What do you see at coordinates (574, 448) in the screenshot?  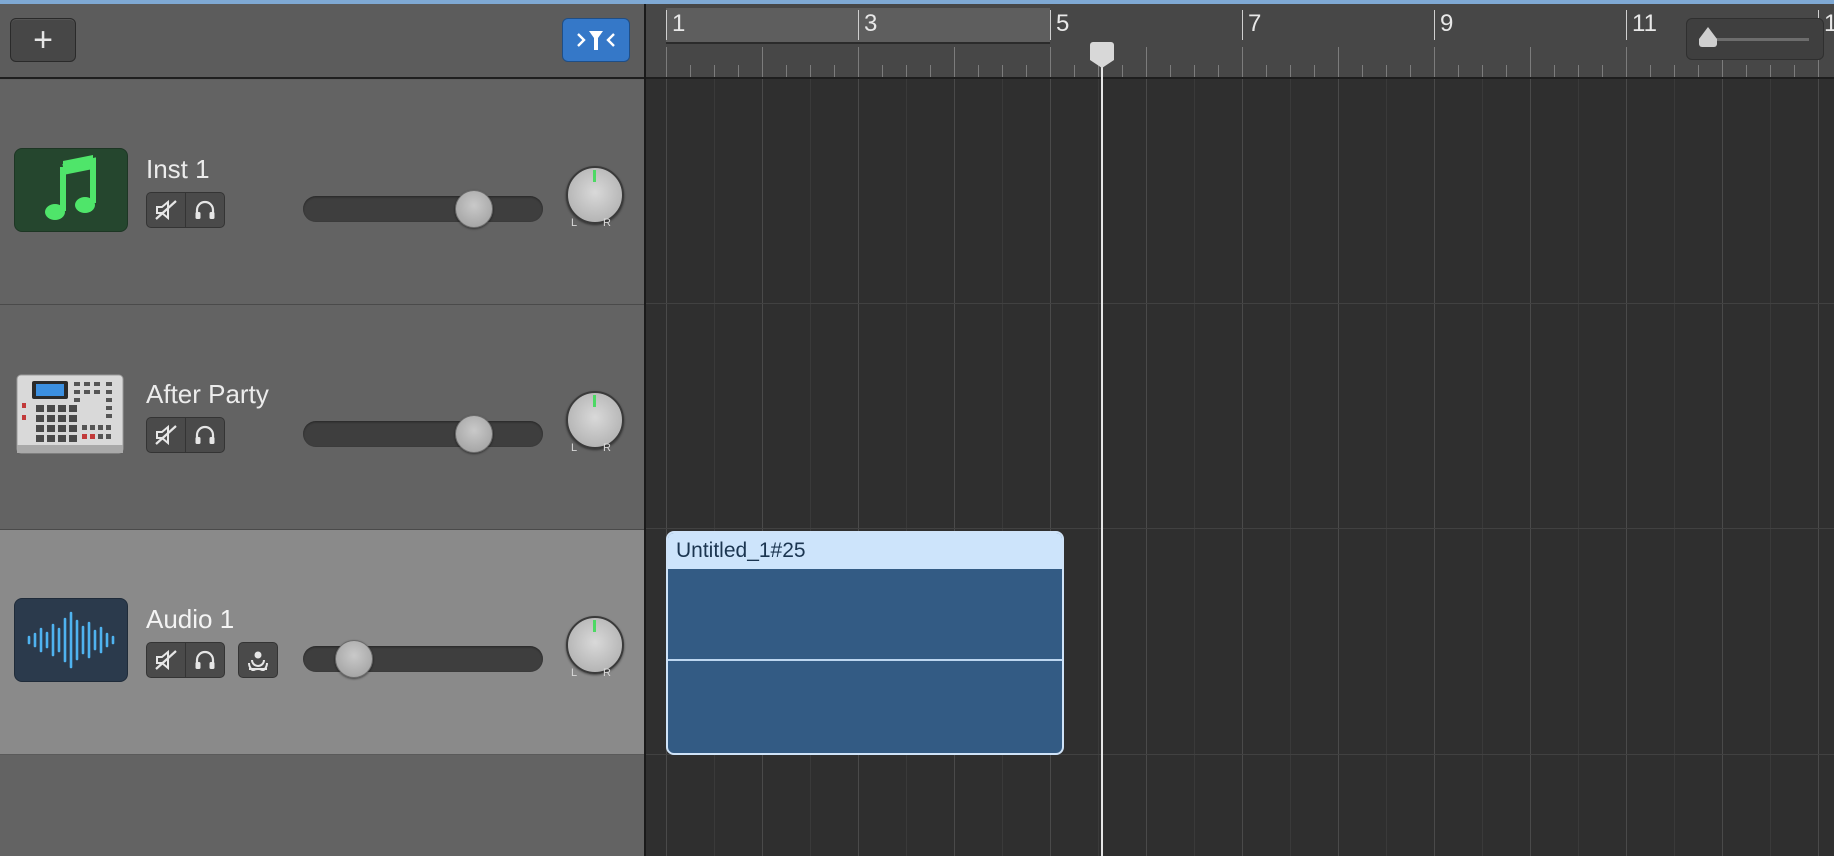 I see `pan-left-label: L` at bounding box center [574, 448].